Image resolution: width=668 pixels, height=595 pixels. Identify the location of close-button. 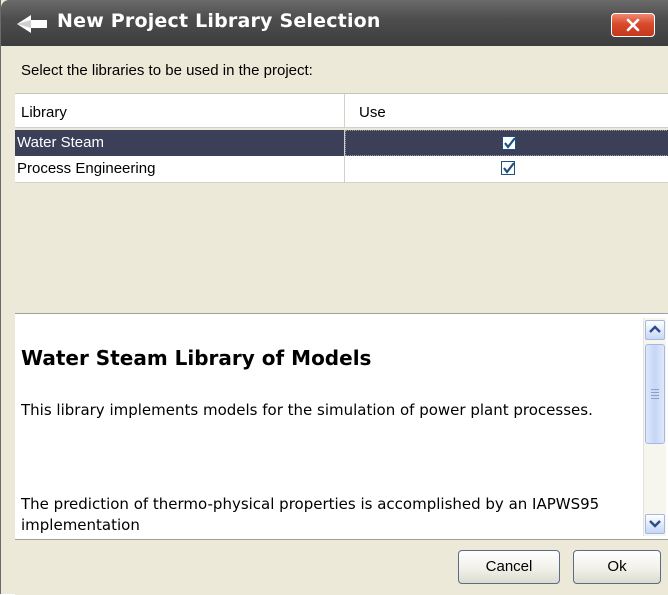
(633, 25).